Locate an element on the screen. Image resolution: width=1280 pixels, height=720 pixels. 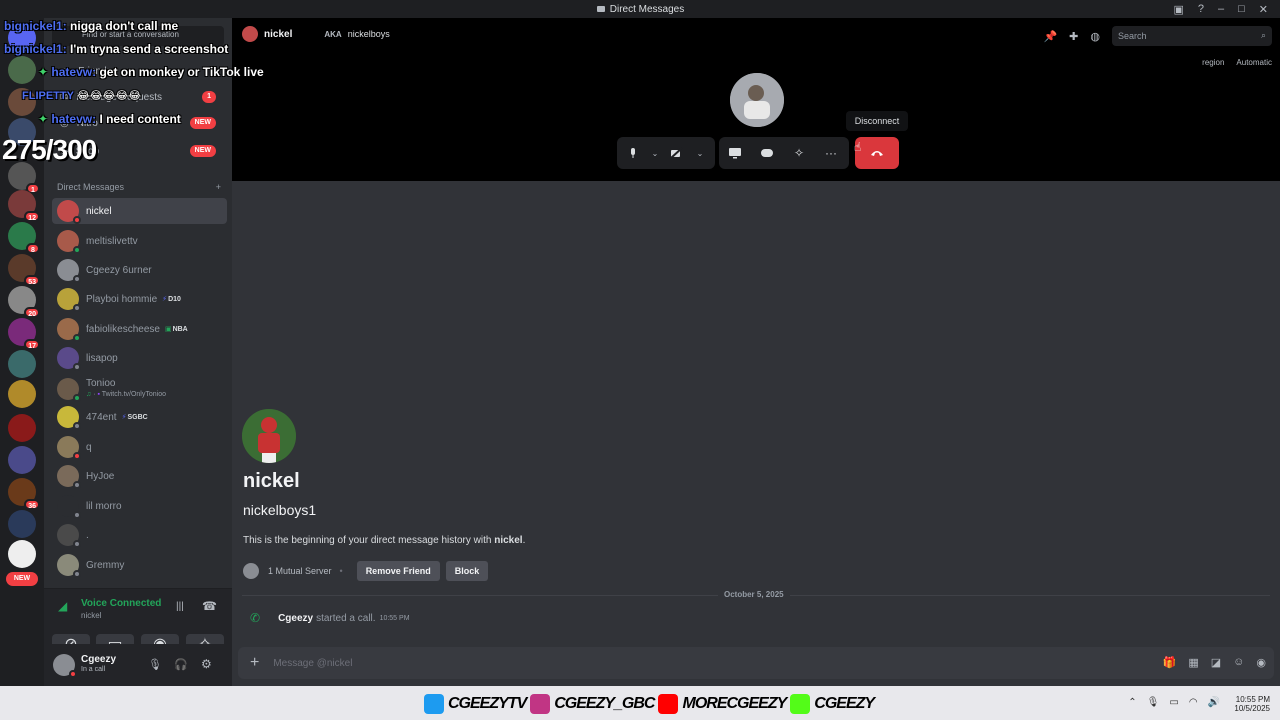
dm-item: Cgeezy 6urner is located at coordinates (139, 270).